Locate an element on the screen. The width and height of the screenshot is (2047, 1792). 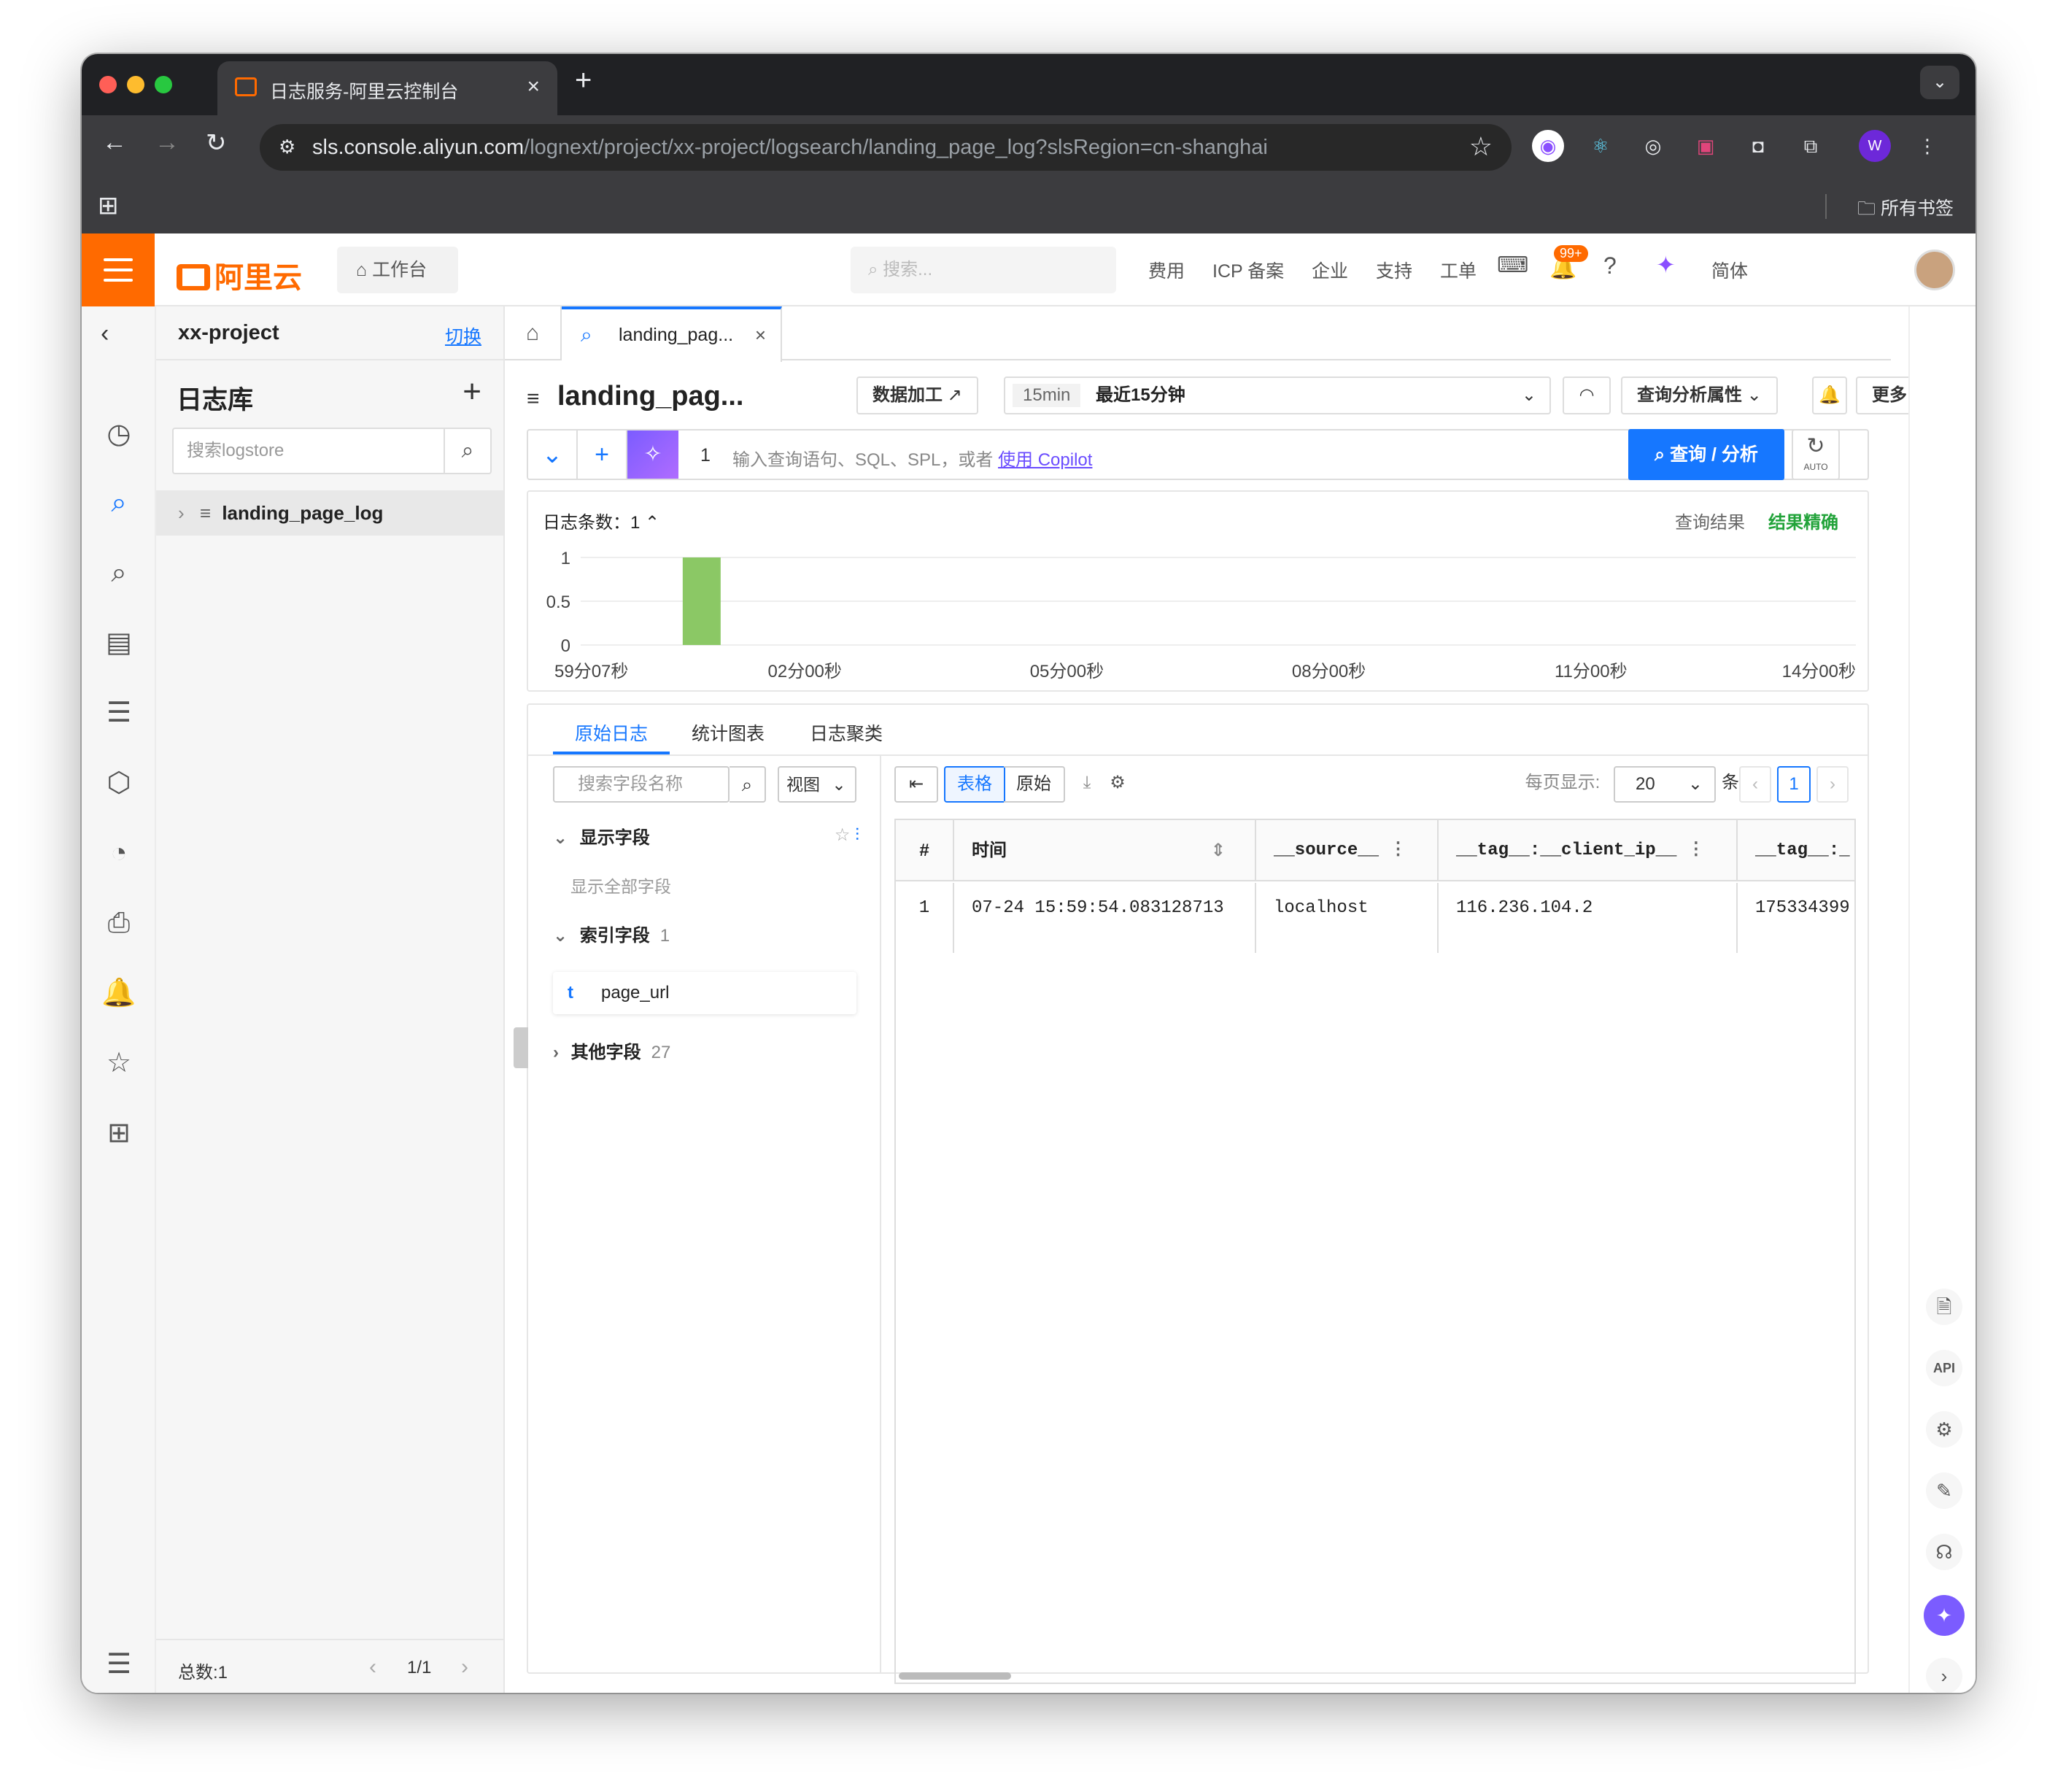
settings-gear-icon: ⚙ is located at coordinates (1944, 1429).